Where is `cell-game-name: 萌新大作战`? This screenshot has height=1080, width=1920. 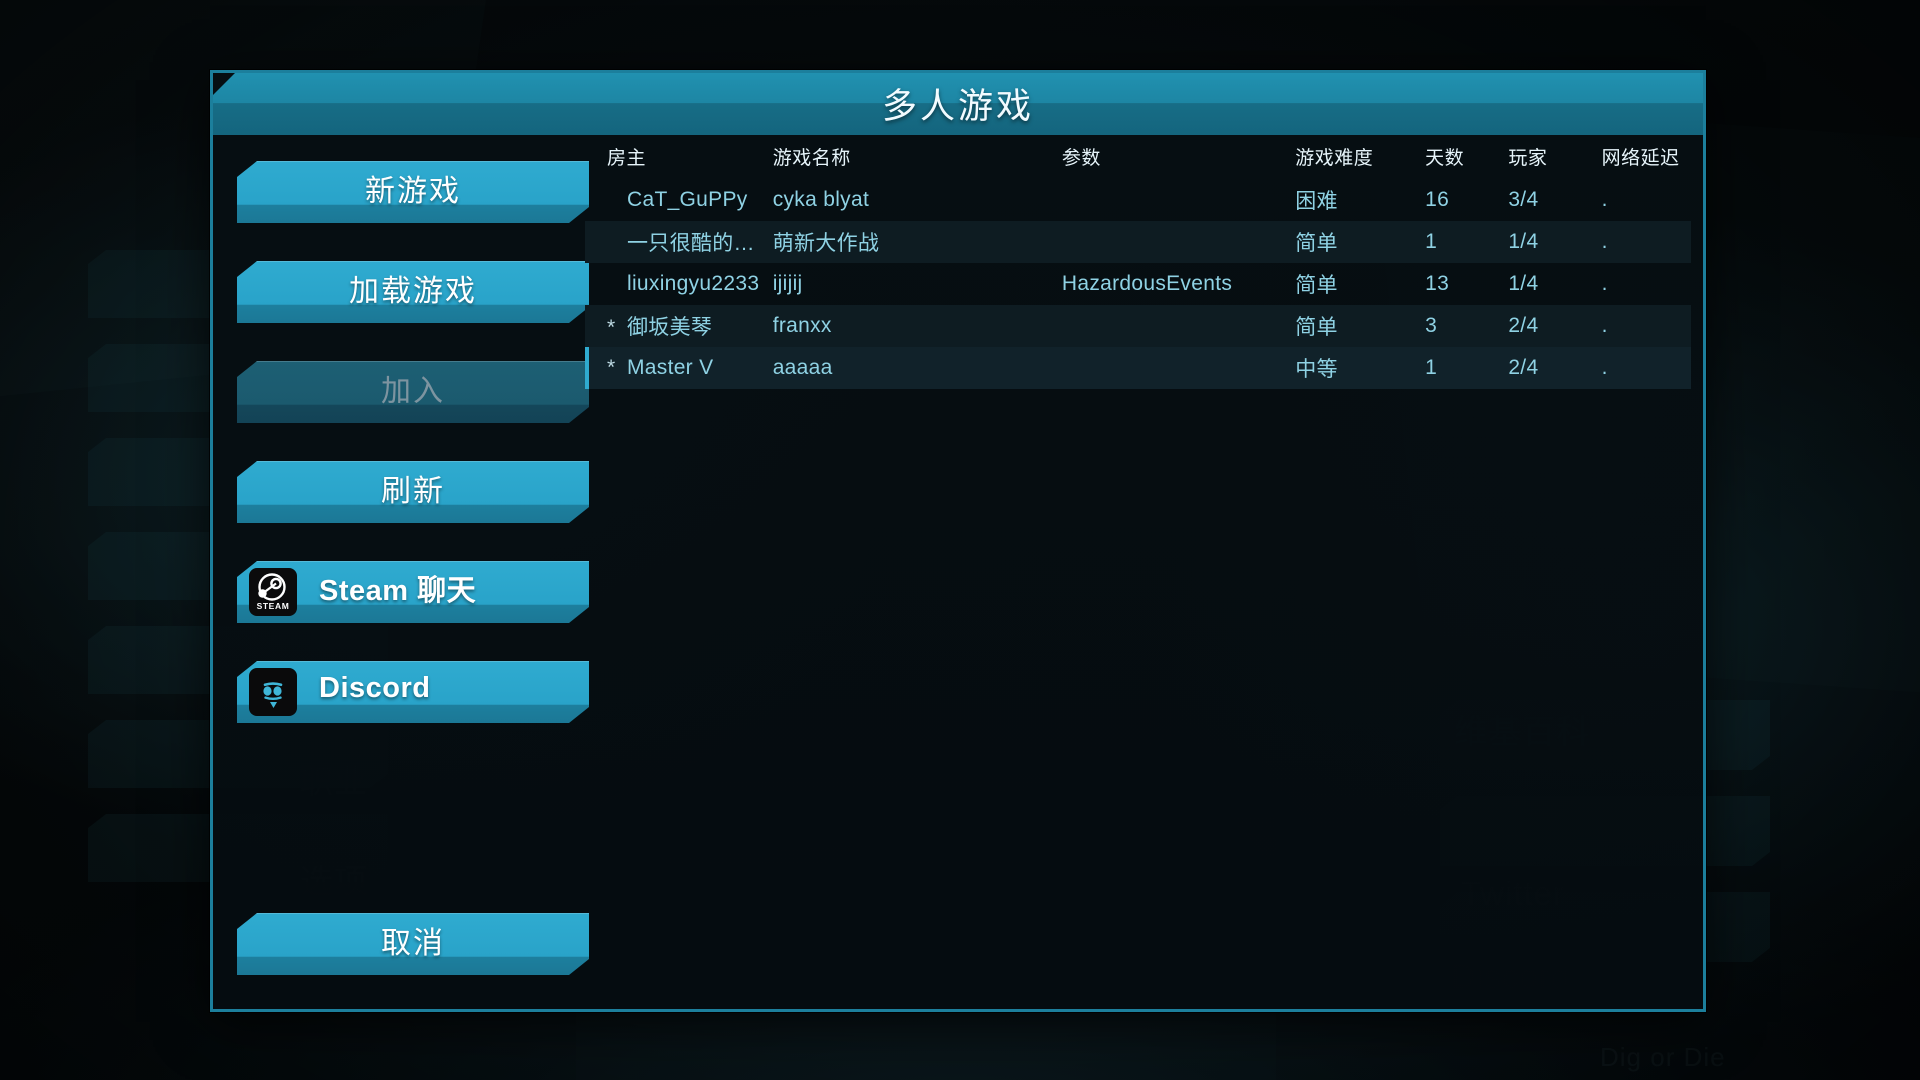 cell-game-name: 萌新大作战 is located at coordinates (917, 242).